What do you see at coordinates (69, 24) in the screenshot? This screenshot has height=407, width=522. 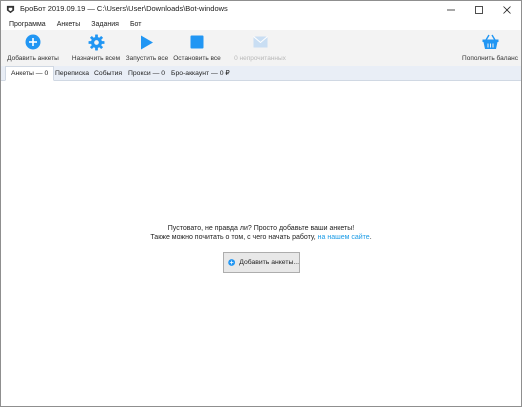 I see `menu-profiles: Анкеты` at bounding box center [69, 24].